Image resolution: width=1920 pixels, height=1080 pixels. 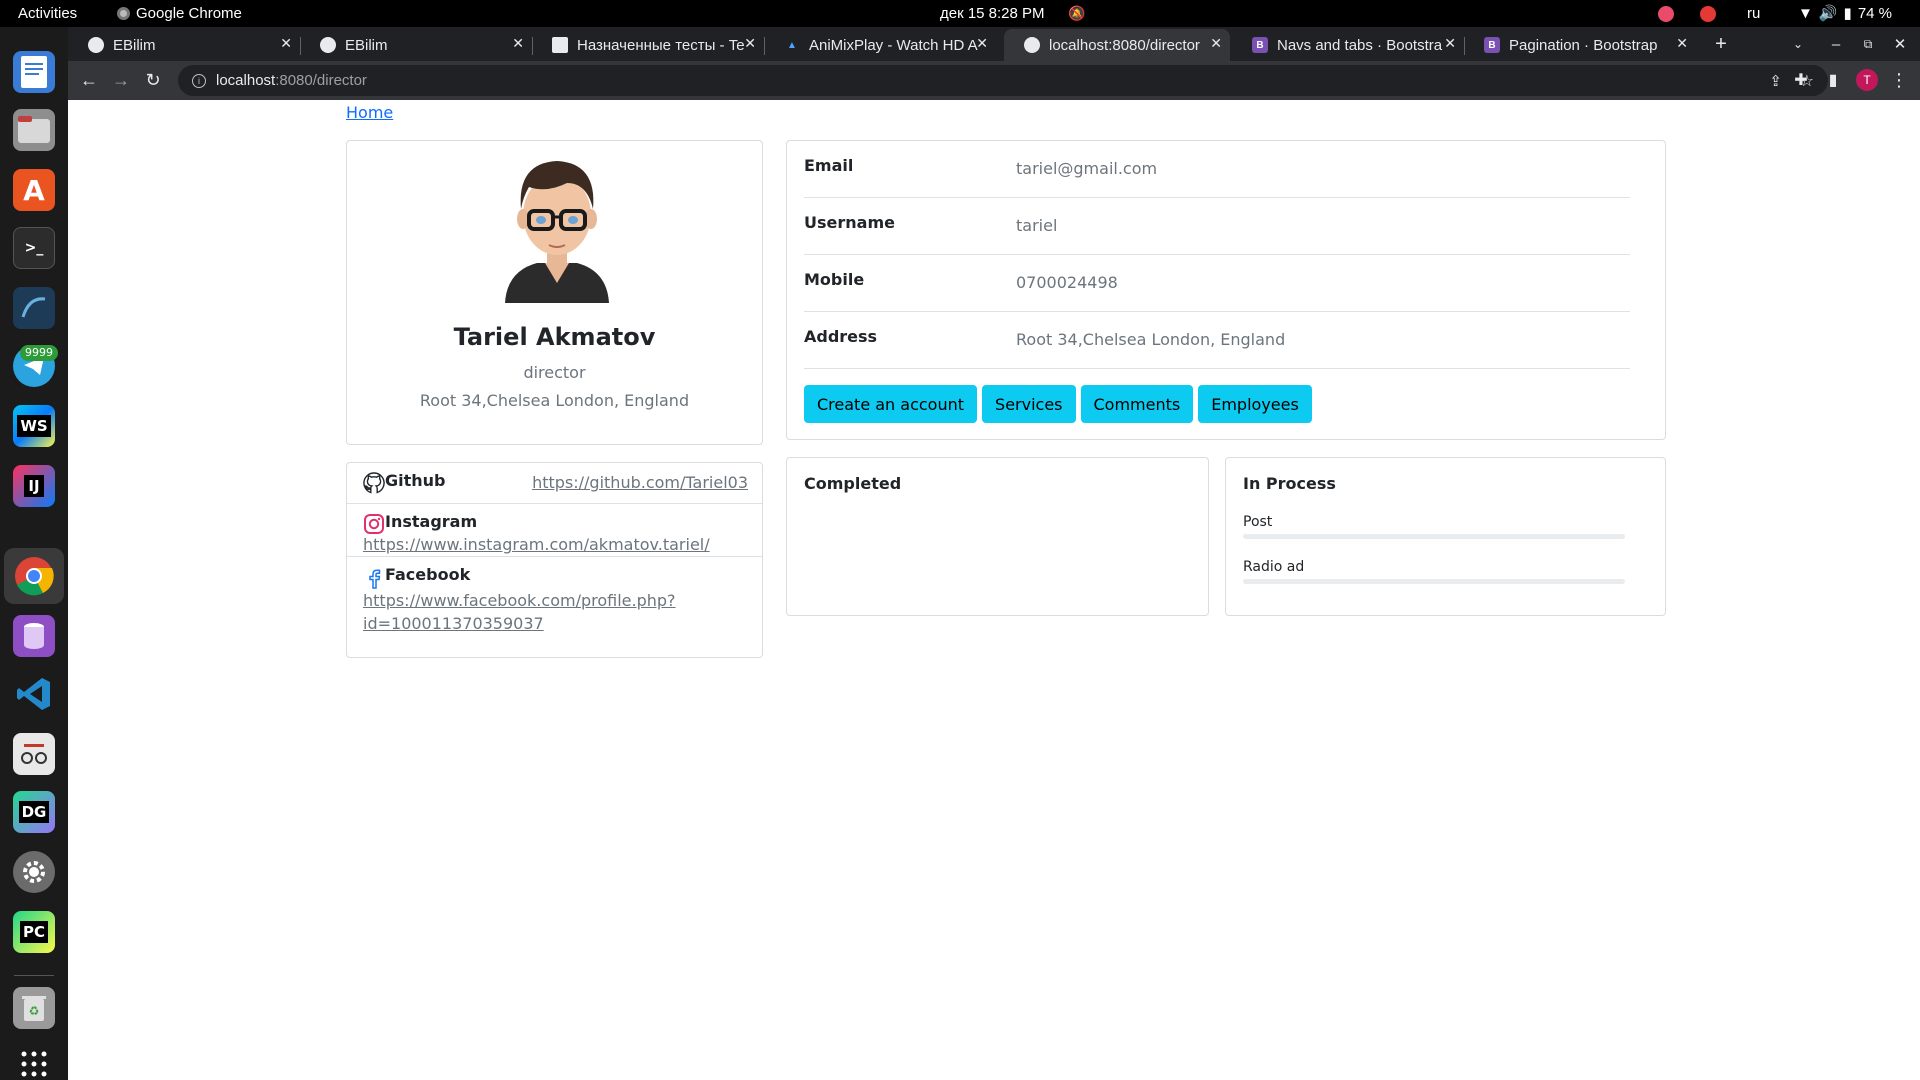 What do you see at coordinates (1067, 282) in the screenshot?
I see `detail-value: 0700024498` at bounding box center [1067, 282].